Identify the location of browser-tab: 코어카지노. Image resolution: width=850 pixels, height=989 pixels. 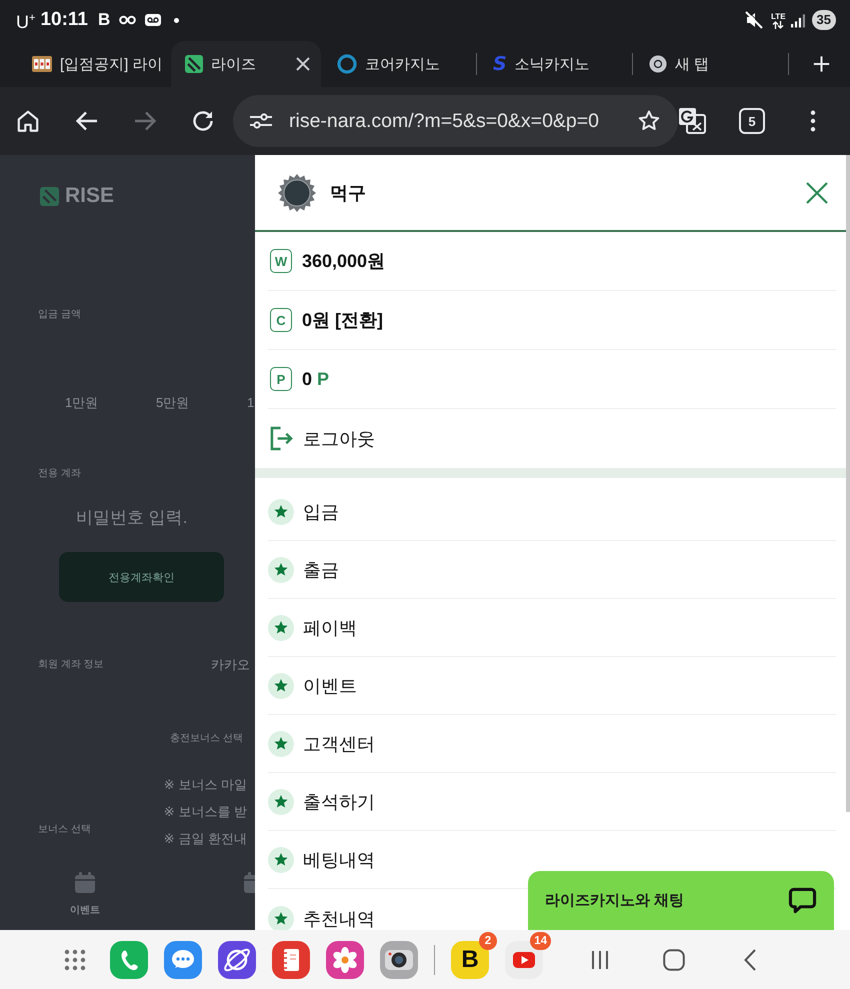
(398, 64).